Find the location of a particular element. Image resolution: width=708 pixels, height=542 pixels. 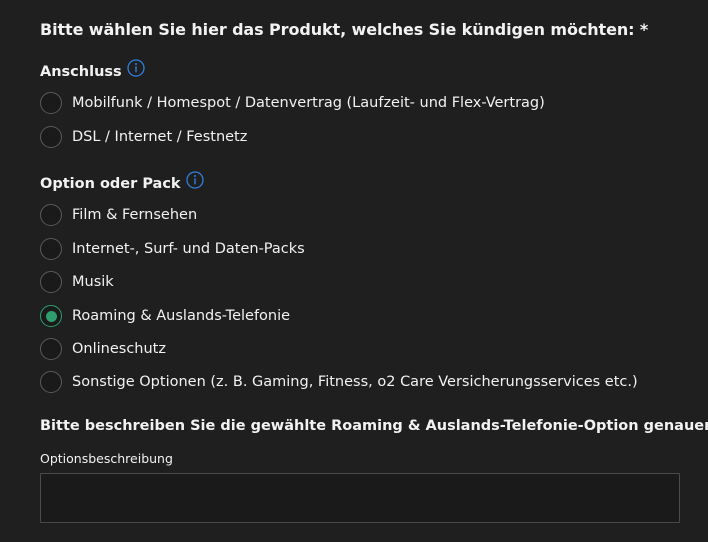

radio-option-label: Film & Fernsehen is located at coordinates (135, 215).